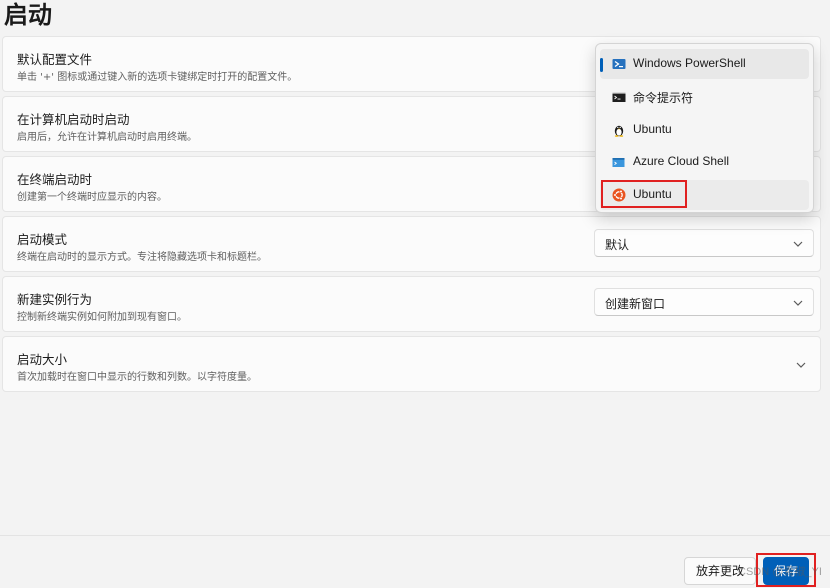 The image size is (830, 588). What do you see at coordinates (28, 15) in the screenshot?
I see `page-title: 启动` at bounding box center [28, 15].